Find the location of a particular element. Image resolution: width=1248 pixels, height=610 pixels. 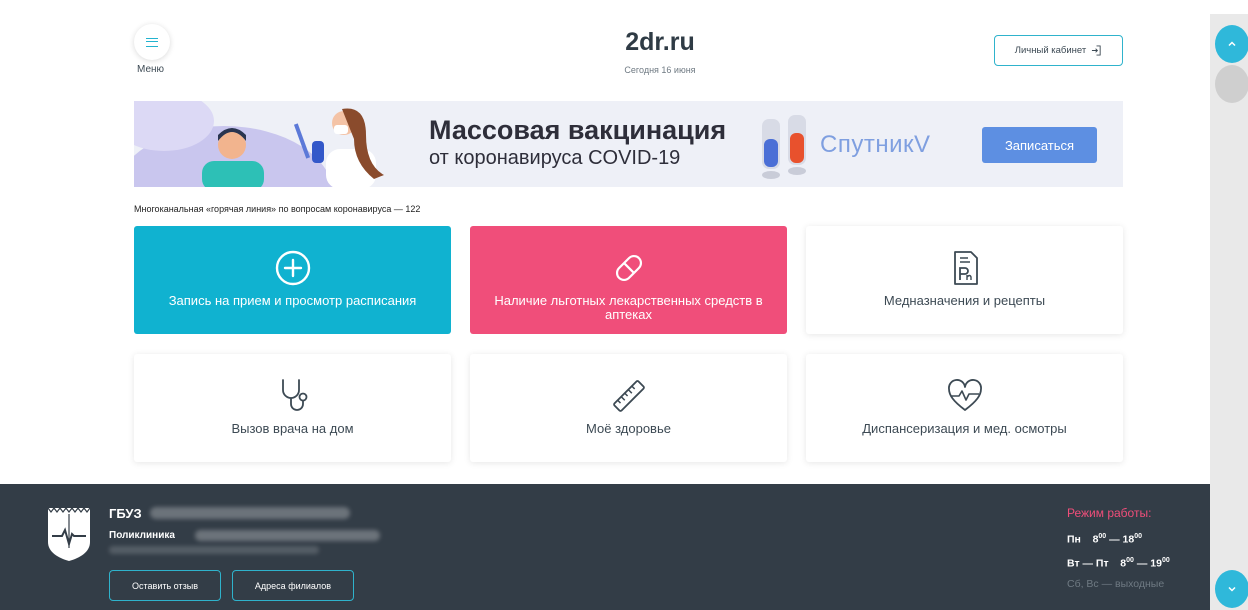

scrollbar-track is located at coordinates (1229, 312).